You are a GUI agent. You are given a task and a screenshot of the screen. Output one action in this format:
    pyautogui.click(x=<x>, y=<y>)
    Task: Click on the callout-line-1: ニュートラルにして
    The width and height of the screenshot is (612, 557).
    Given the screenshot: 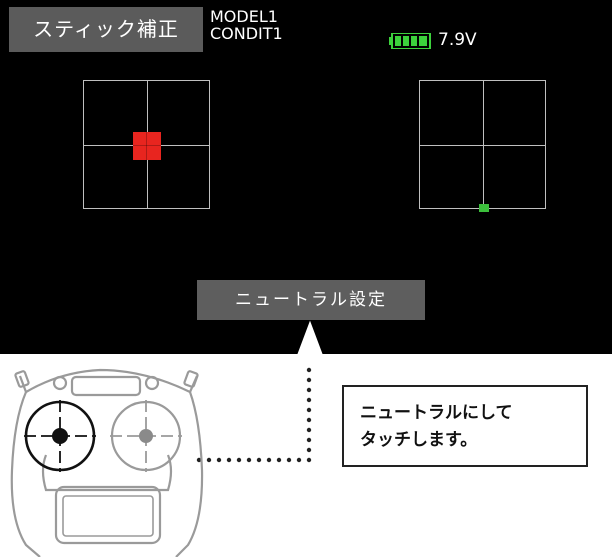 What is the action you would take?
    pyautogui.click(x=436, y=413)
    